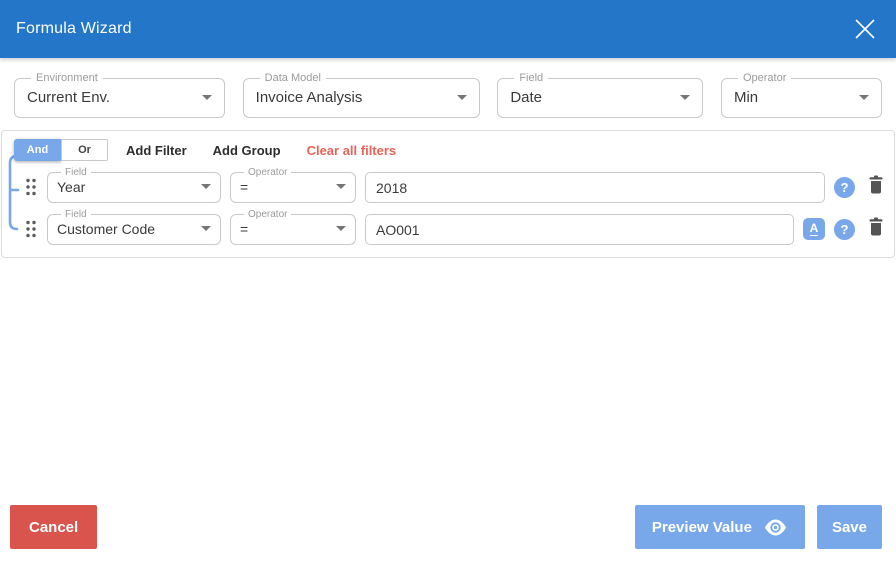 This screenshot has width=896, height=561. What do you see at coordinates (54, 527) in the screenshot?
I see `cancel-button: Cancel` at bounding box center [54, 527].